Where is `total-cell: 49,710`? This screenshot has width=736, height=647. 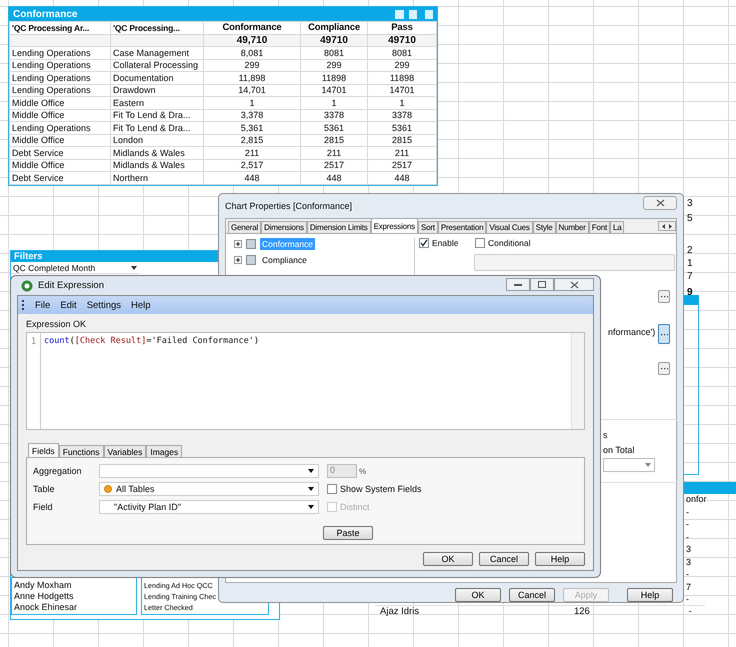
total-cell: 49,710 is located at coordinates (252, 40).